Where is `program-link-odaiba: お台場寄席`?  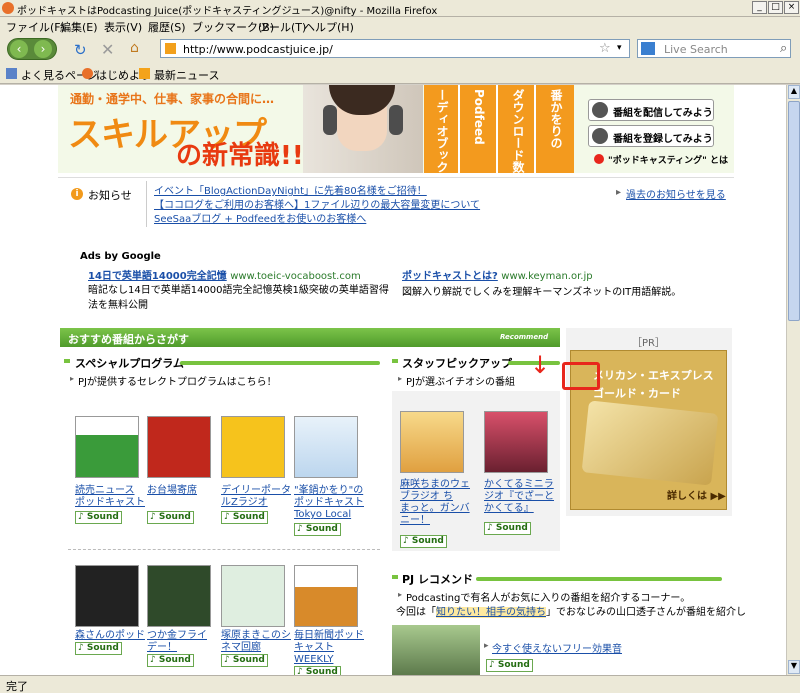
program-link-odaiba: お台場寄席 is located at coordinates (172, 491).